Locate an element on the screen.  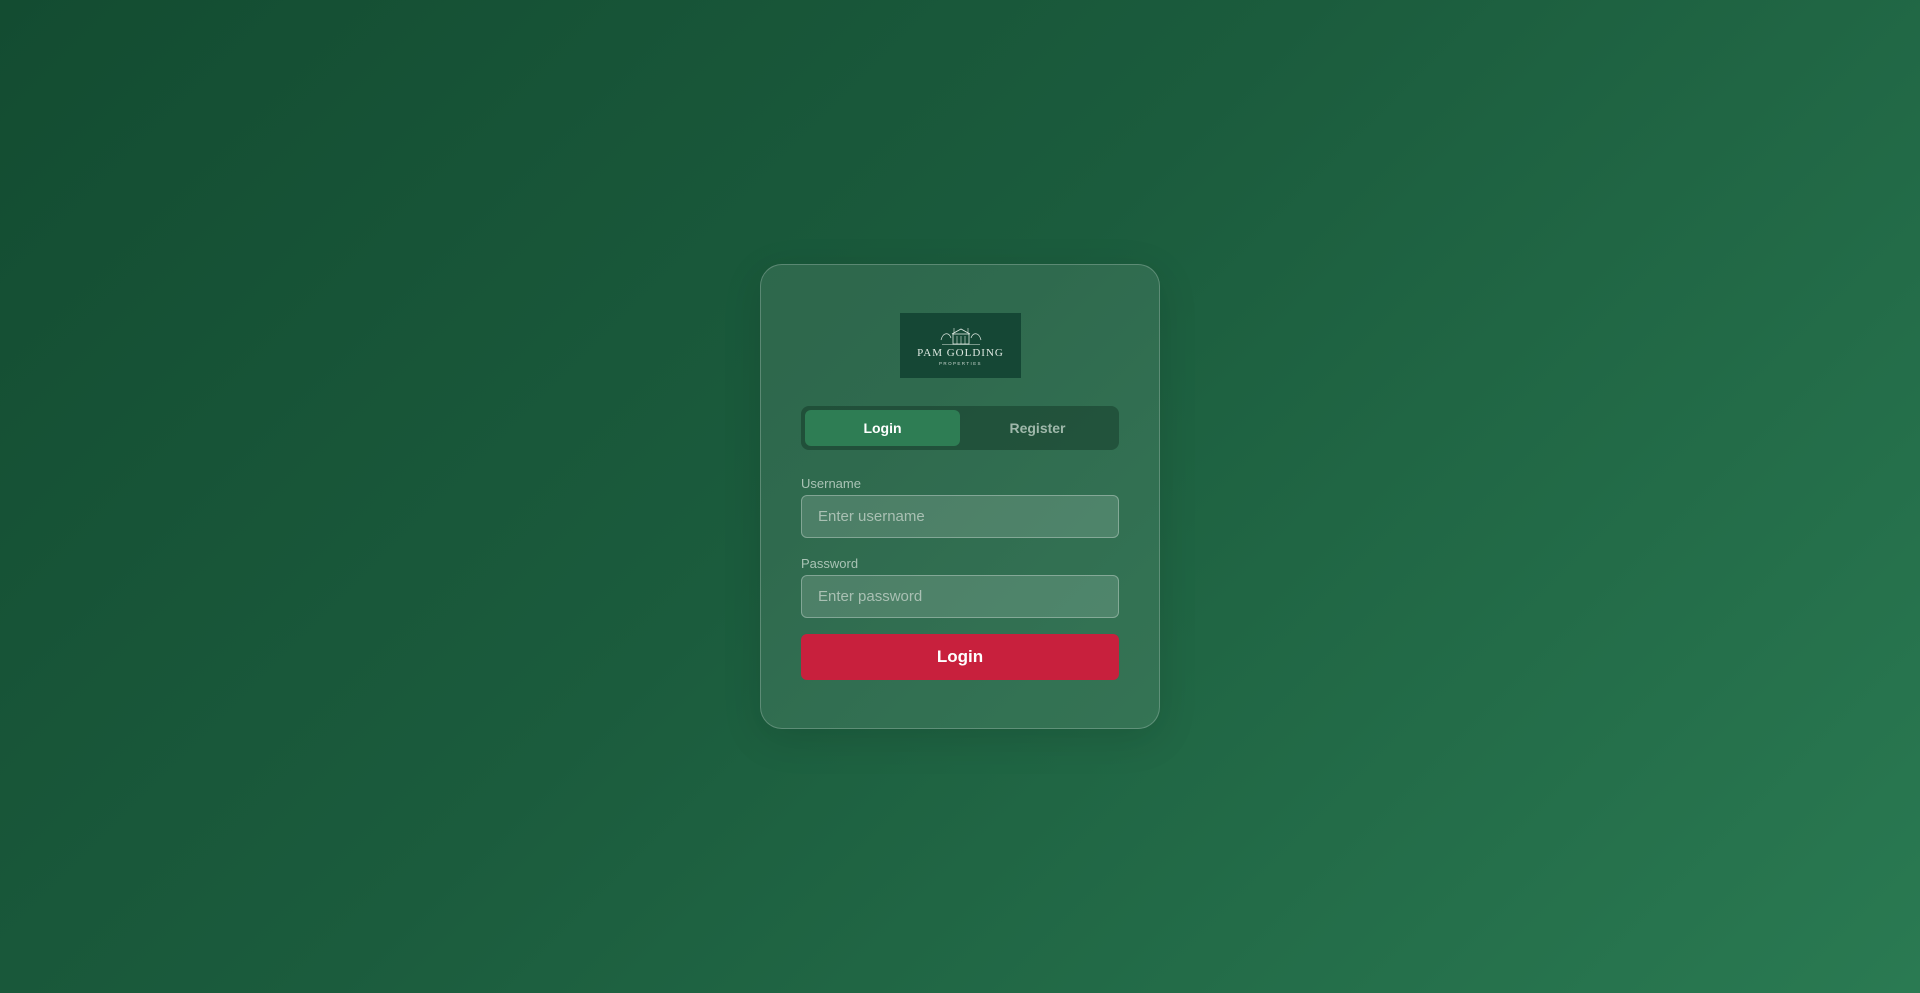
tab-login: Login is located at coordinates (882, 428).